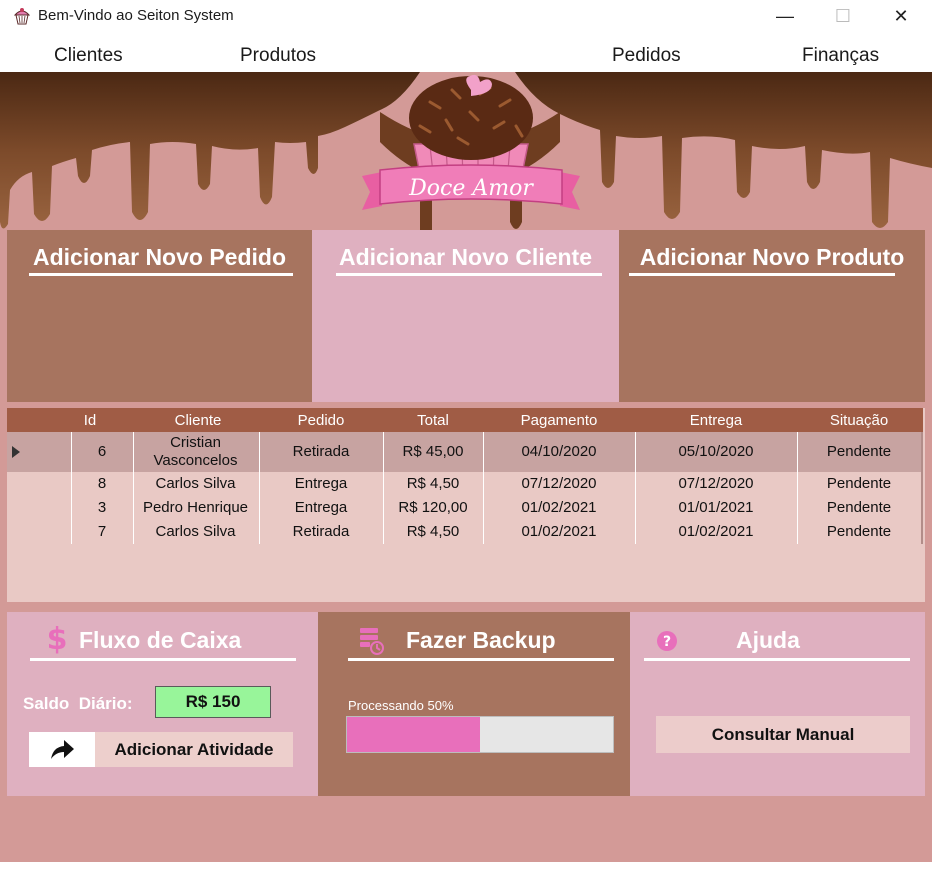 This screenshot has height=872, width=941. Describe the element at coordinates (840, 56) in the screenshot. I see `menu-item-financas: Finanças` at that location.